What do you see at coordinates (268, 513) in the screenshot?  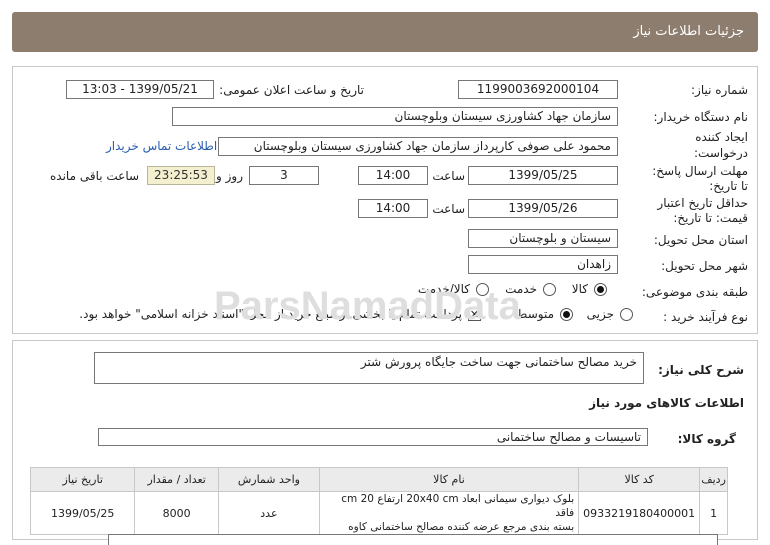 I see `row-unit: عدد` at bounding box center [268, 513].